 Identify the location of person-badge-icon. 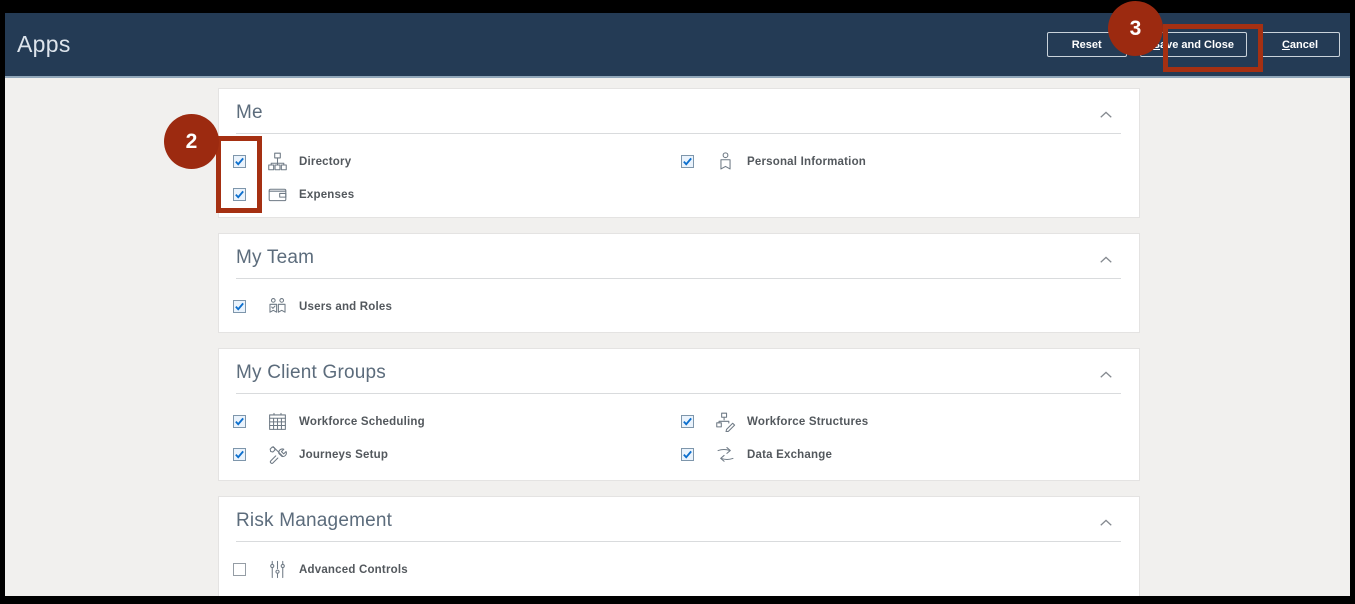
(725, 162).